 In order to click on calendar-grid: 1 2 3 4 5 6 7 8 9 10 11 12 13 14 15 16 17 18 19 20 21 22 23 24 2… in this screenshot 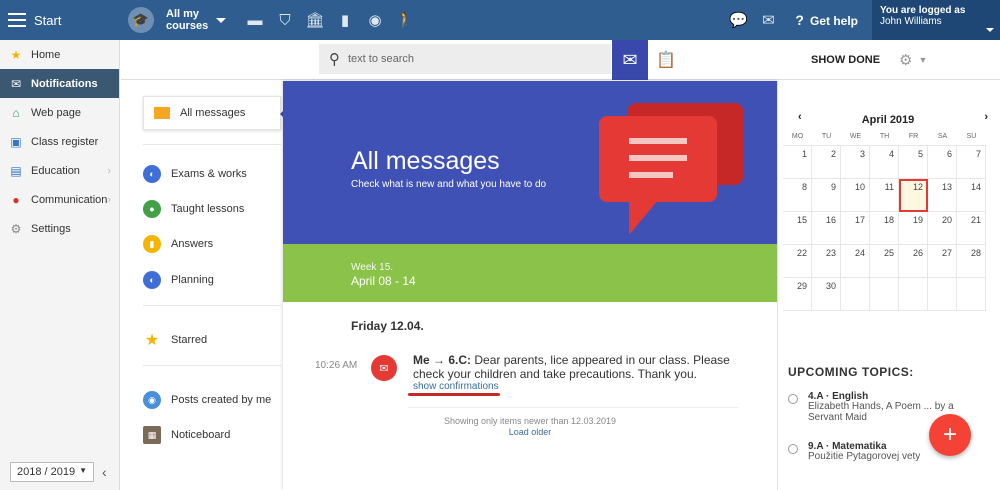, I will do `click(884, 228)`.